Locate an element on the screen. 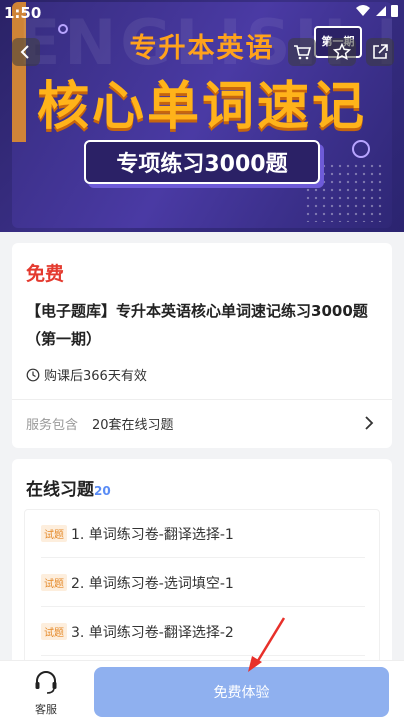 This screenshot has width=404, height=720. free-trial-button: 免费体验 is located at coordinates (241, 692).